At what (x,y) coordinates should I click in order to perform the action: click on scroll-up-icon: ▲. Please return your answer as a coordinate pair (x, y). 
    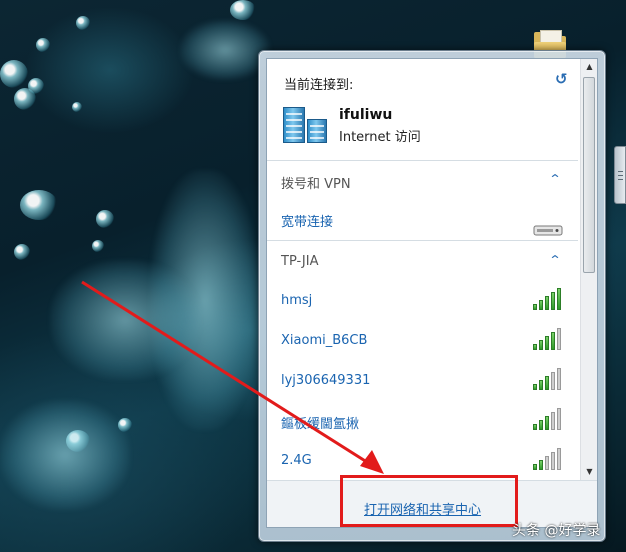
    Looking at the image, I should click on (589, 67).